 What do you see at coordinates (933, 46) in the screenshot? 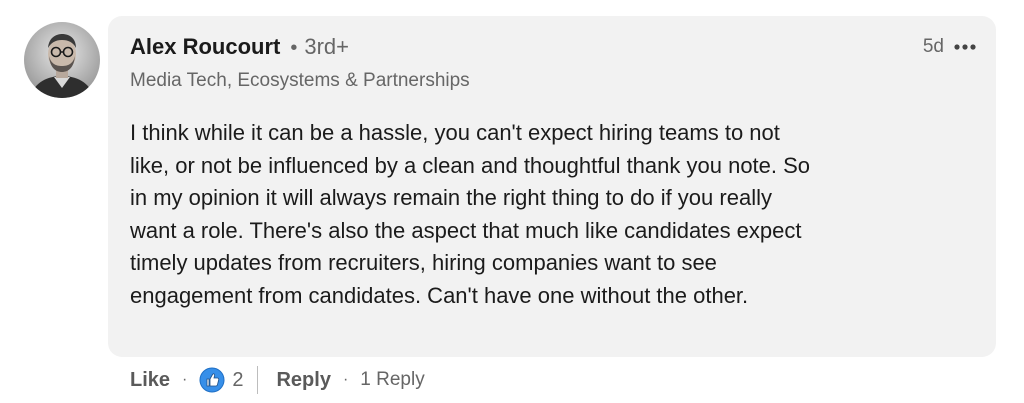
I see `timestamp: 5d` at bounding box center [933, 46].